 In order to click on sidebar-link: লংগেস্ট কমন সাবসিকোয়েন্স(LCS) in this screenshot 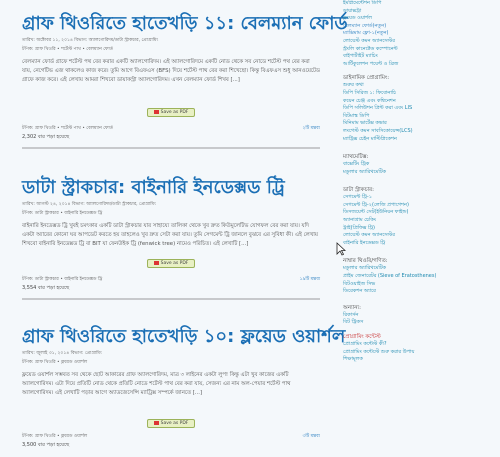, I will do `click(421, 132)`.